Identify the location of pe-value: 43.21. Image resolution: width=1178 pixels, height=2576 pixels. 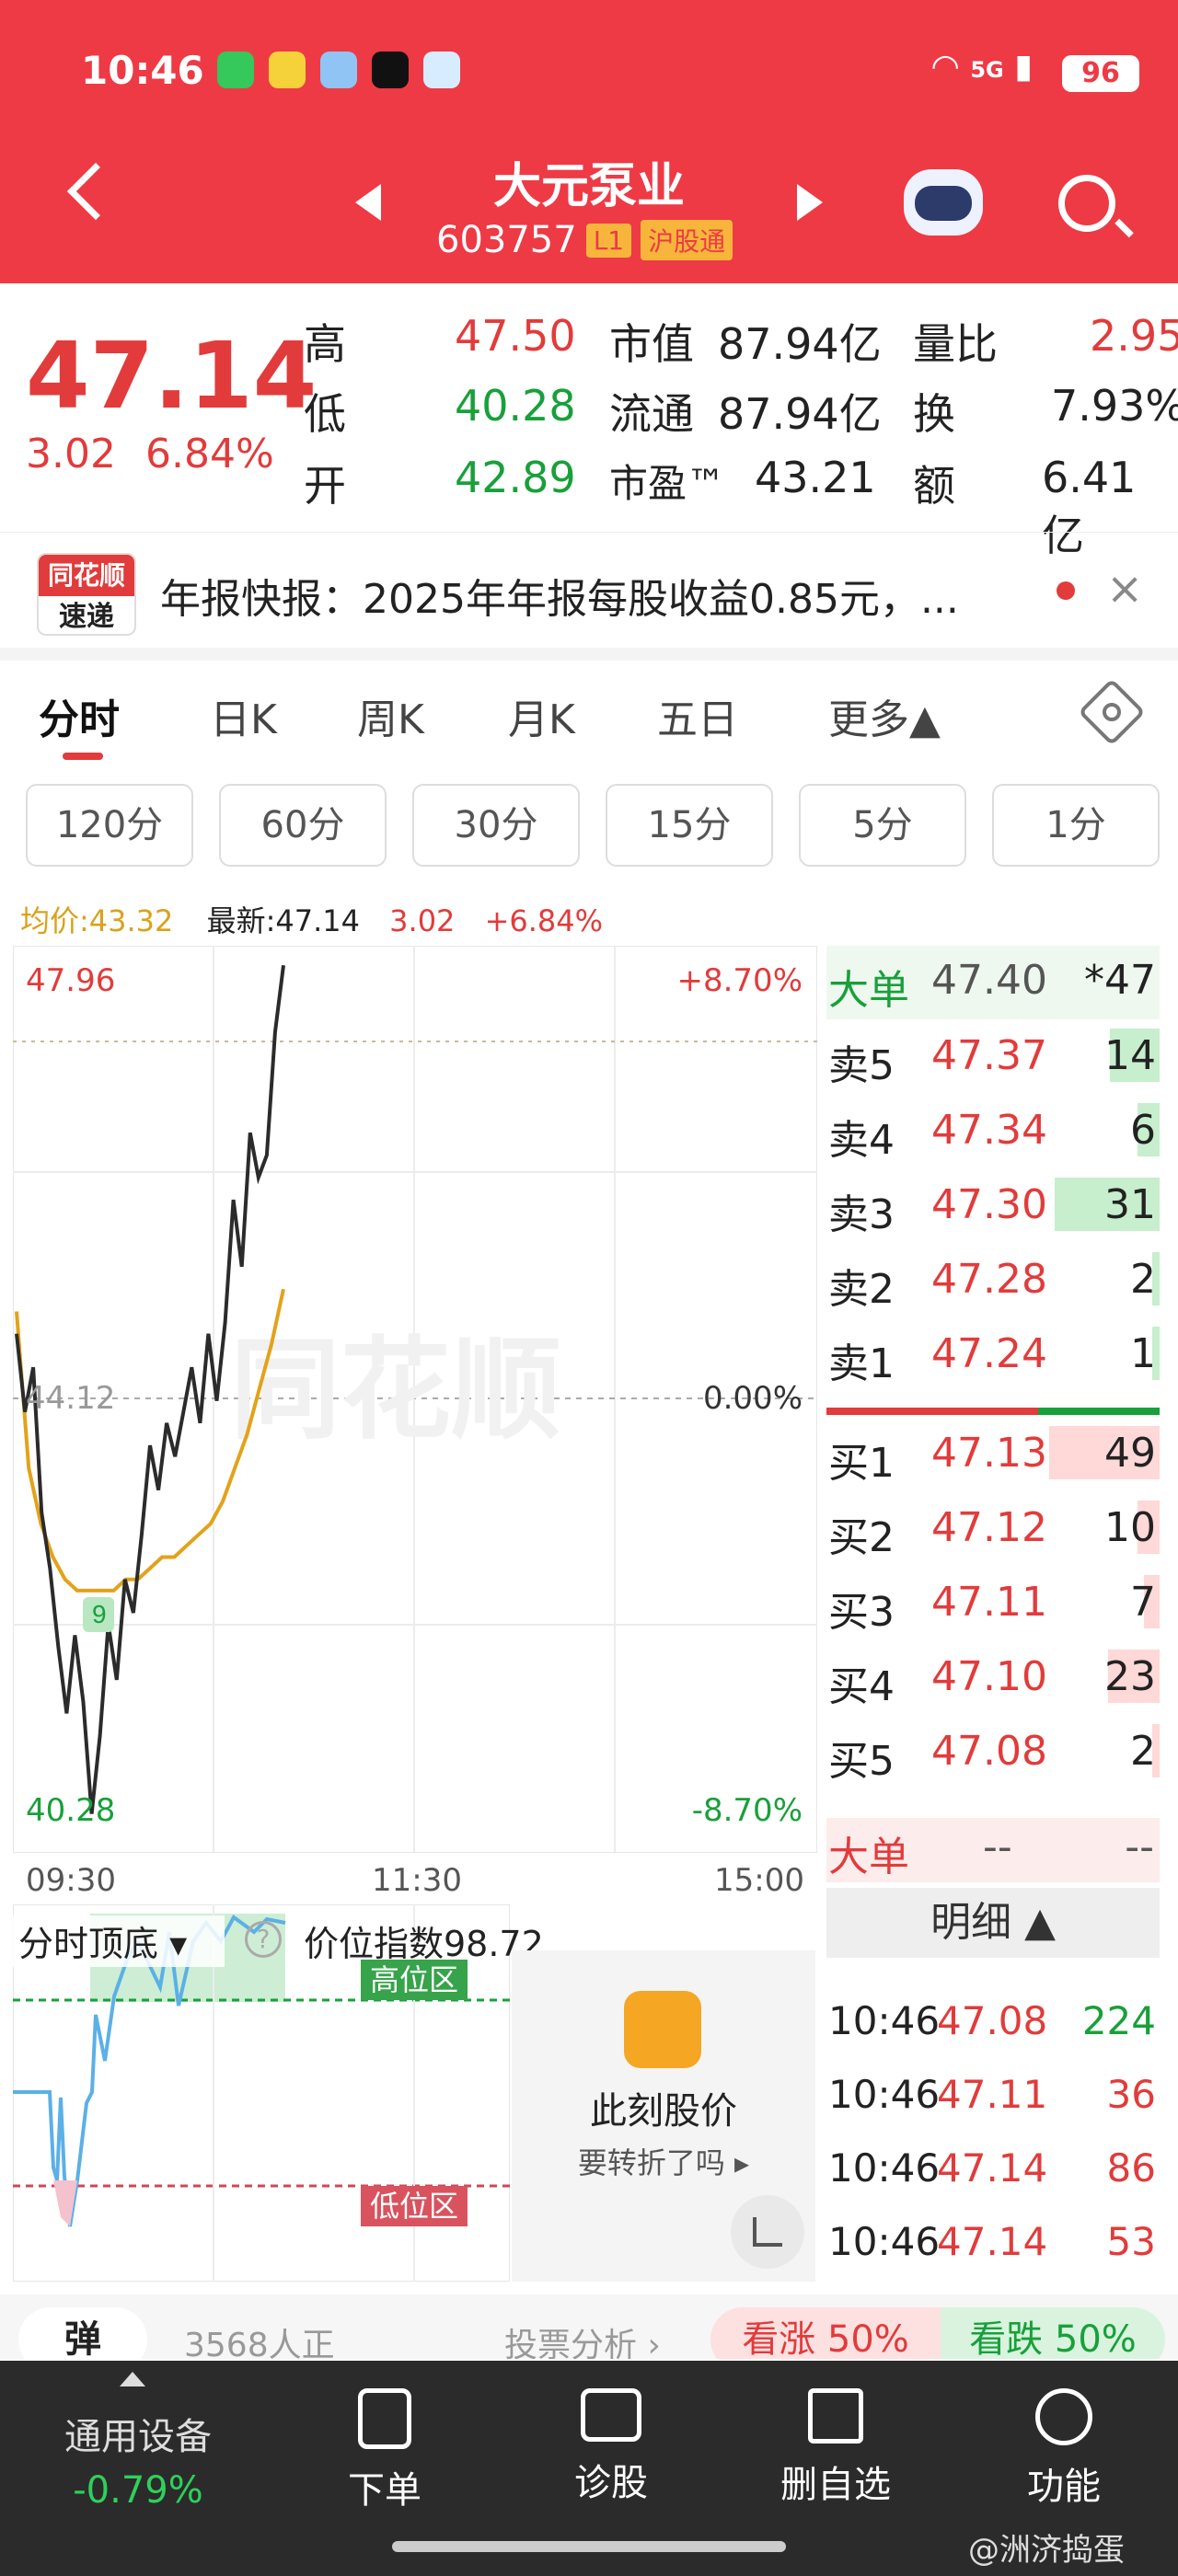
(815, 477).